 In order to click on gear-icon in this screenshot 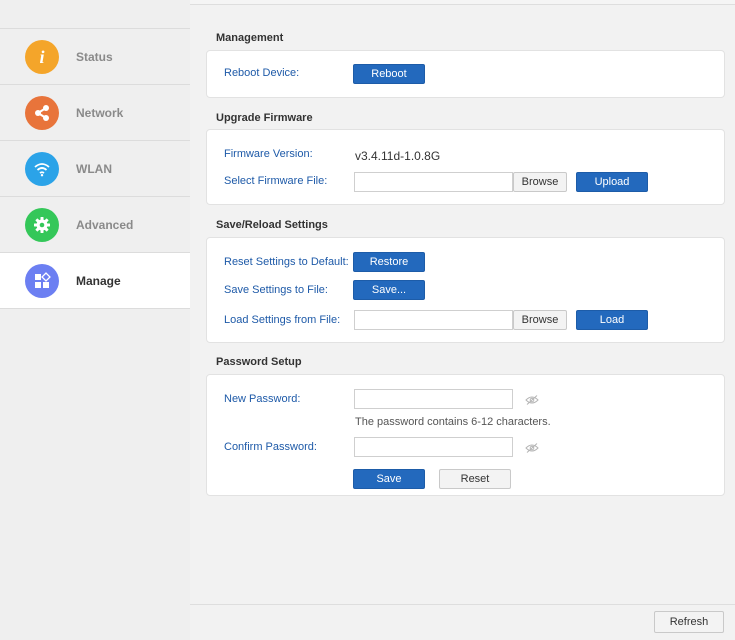, I will do `click(42, 224)`.